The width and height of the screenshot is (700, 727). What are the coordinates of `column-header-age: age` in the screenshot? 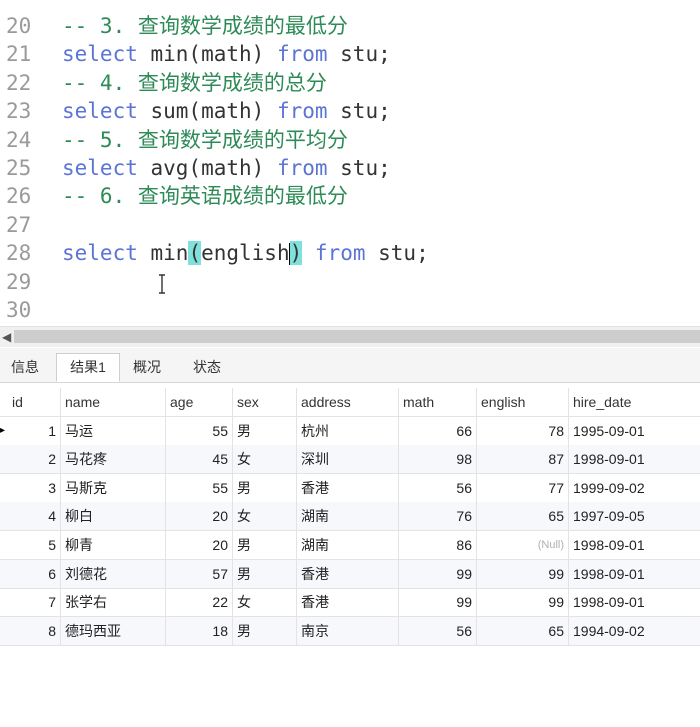 It's located at (198, 402).